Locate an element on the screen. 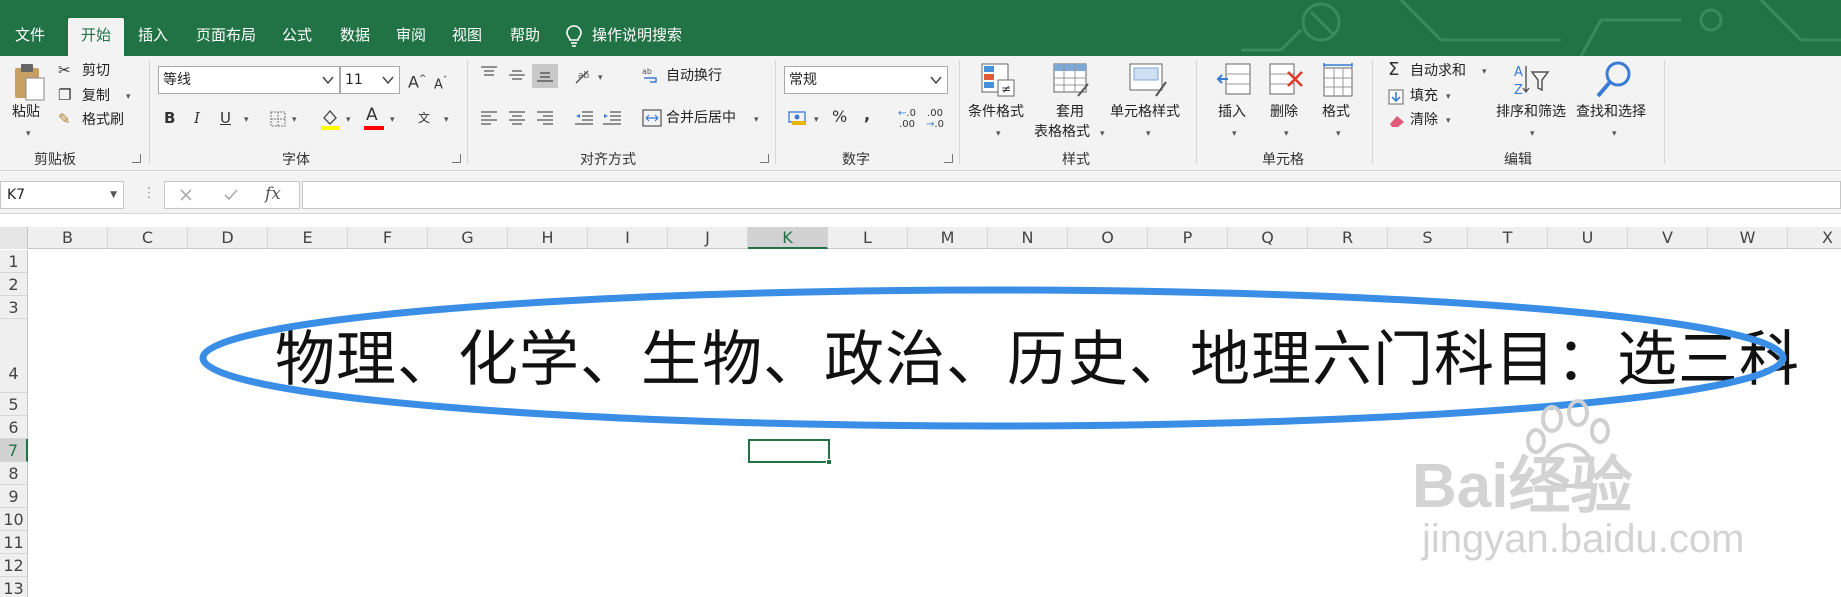 This screenshot has height=597, width=1841. cancel-x-icon is located at coordinates (186, 195).